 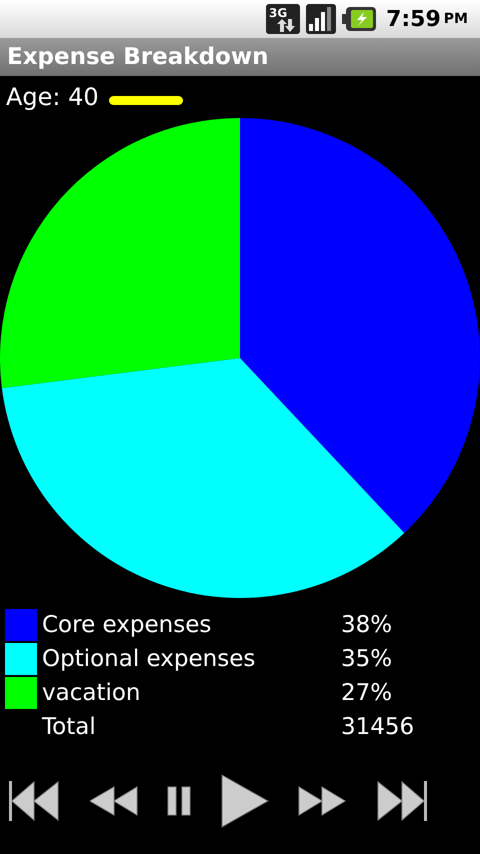 What do you see at coordinates (366, 693) in the screenshot?
I see `legend-value: 27%` at bounding box center [366, 693].